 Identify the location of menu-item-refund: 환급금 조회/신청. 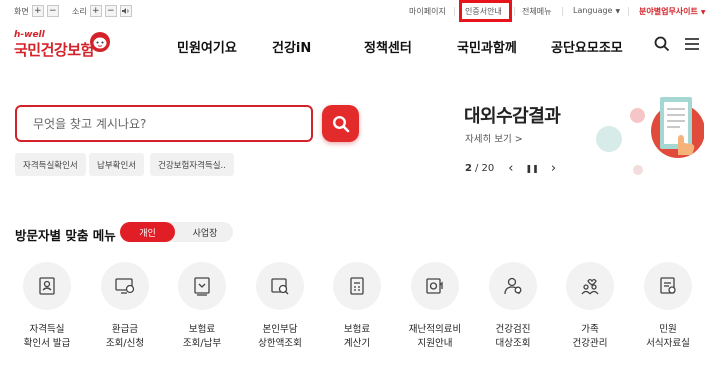
(125, 306).